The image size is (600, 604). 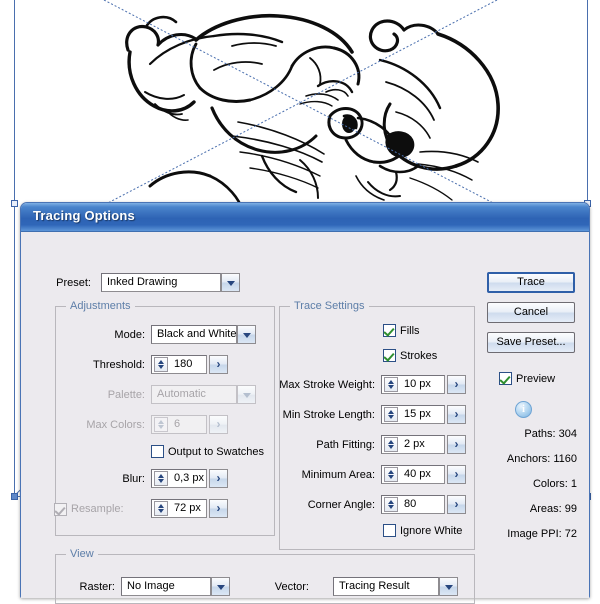 I want to click on blur-flyout-button: ›, so click(x=218, y=478).